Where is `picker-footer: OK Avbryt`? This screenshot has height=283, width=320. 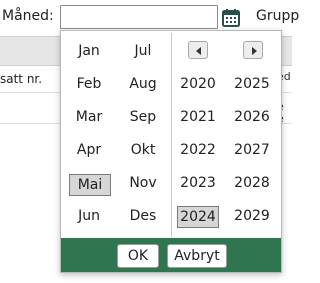 picker-footer: OK Avbryt is located at coordinates (171, 255).